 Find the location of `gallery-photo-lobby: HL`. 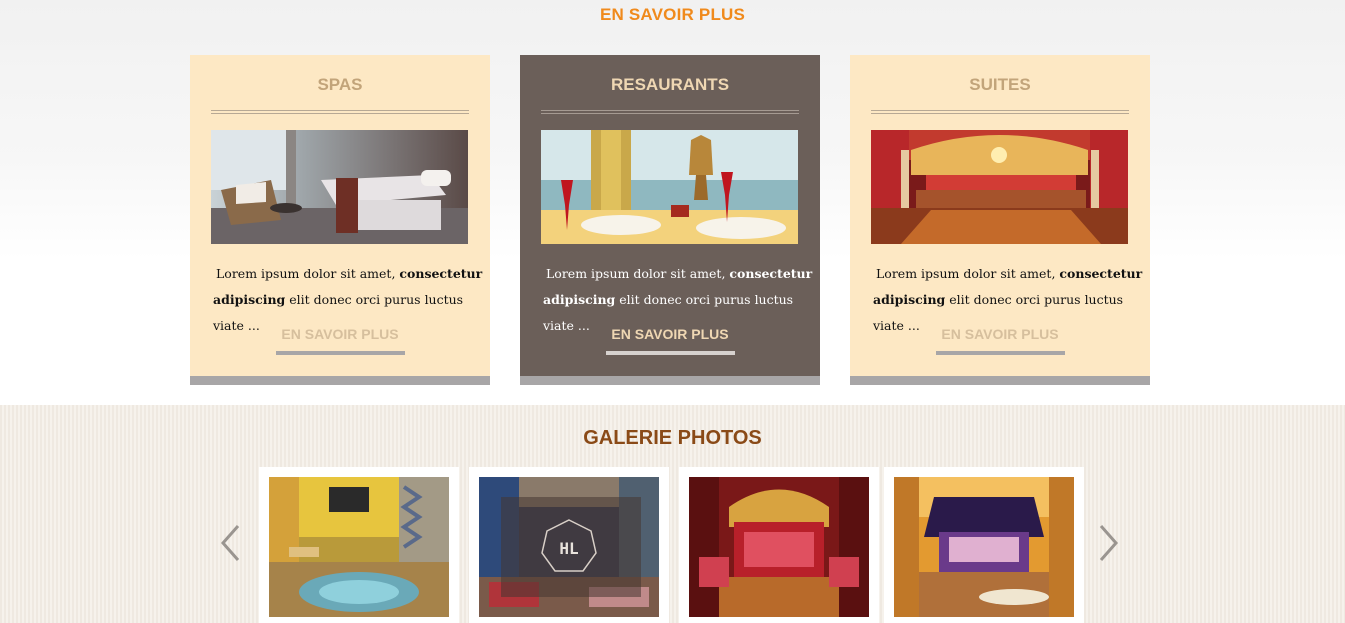

gallery-photo-lobby: HL is located at coordinates (569, 547).